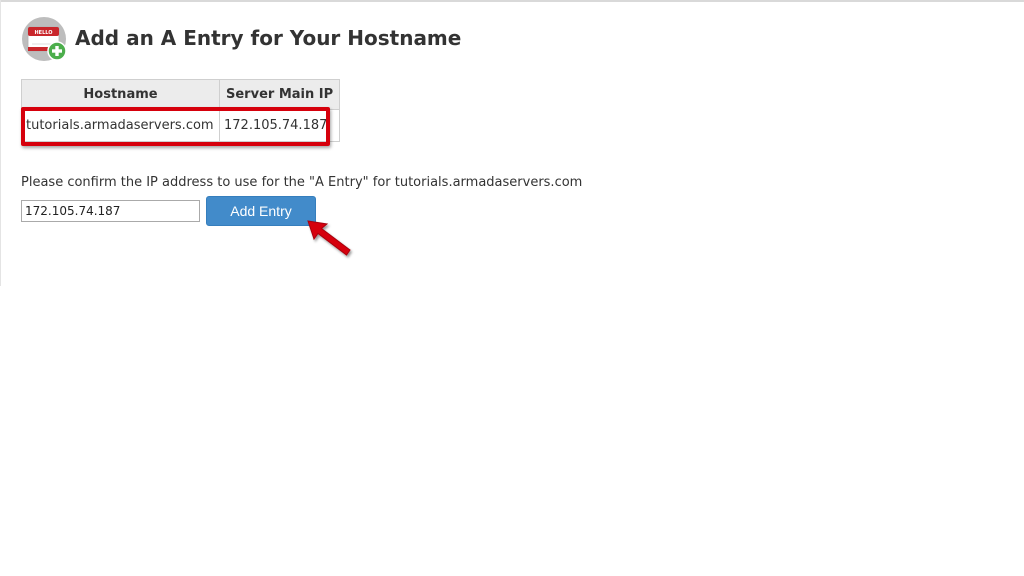  I want to click on pointer-arrow-icon, so click(329, 238).